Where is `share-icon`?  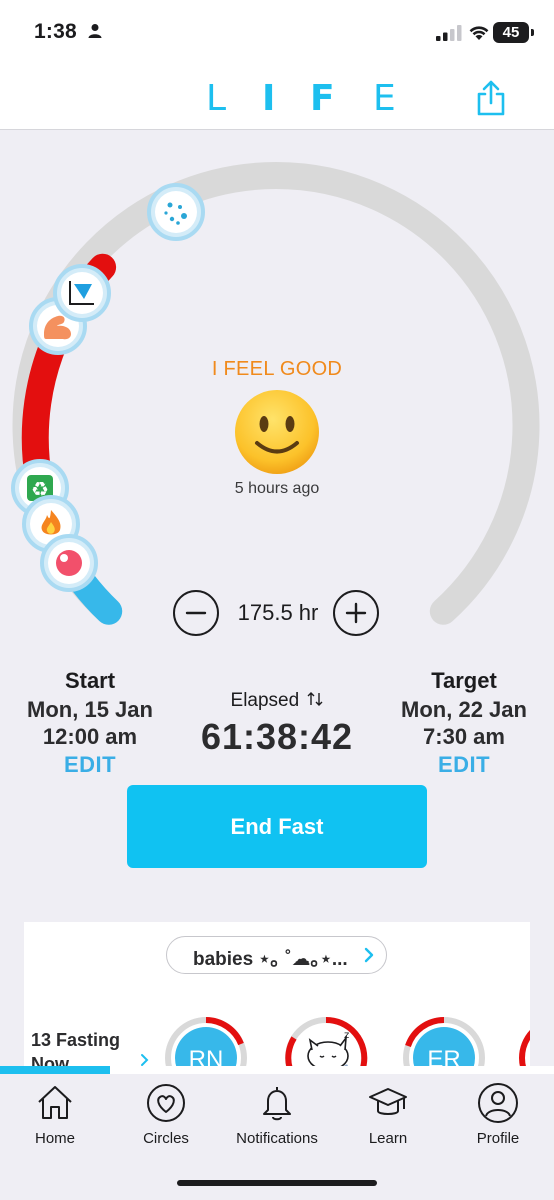 share-icon is located at coordinates (491, 98).